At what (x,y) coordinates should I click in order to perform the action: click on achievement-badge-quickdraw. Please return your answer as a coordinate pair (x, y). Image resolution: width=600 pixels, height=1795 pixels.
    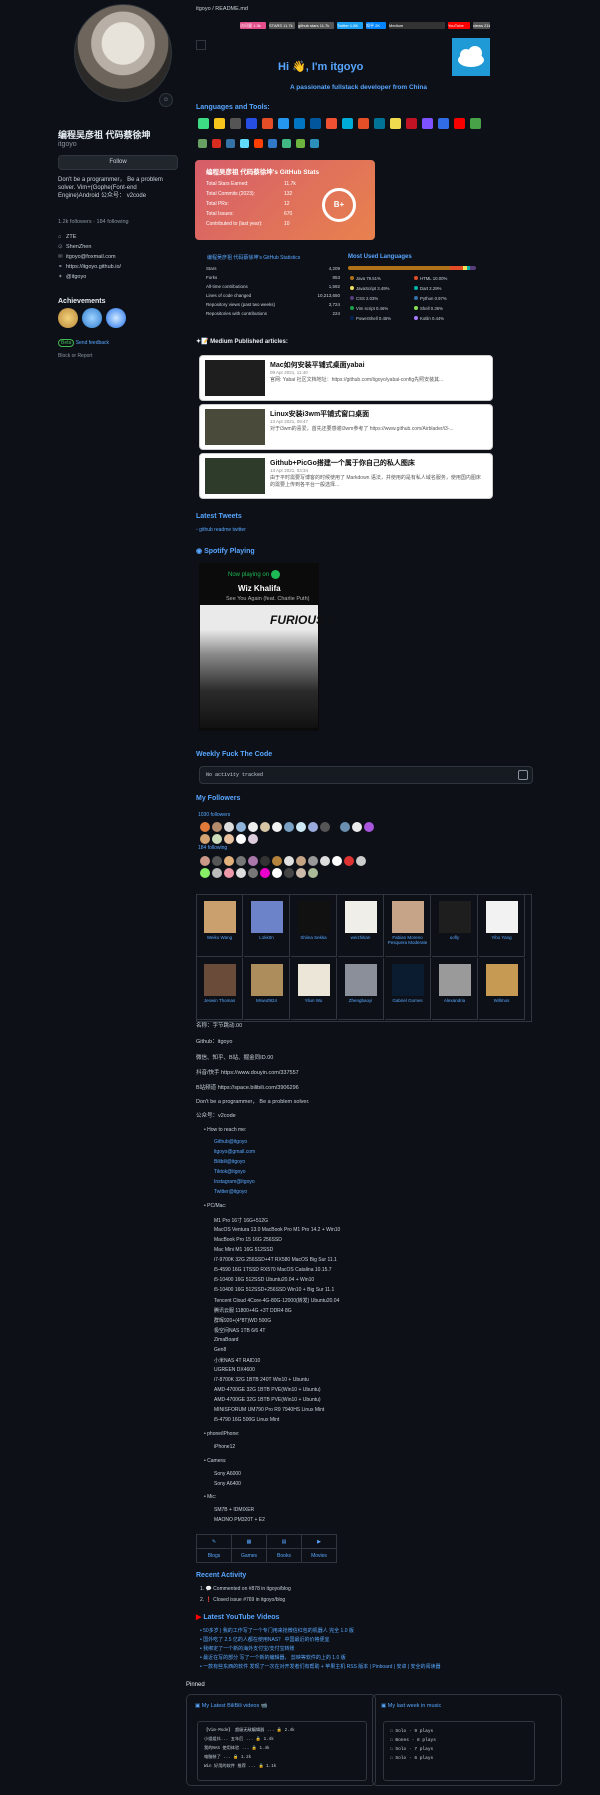
    Looking at the image, I should click on (92, 318).